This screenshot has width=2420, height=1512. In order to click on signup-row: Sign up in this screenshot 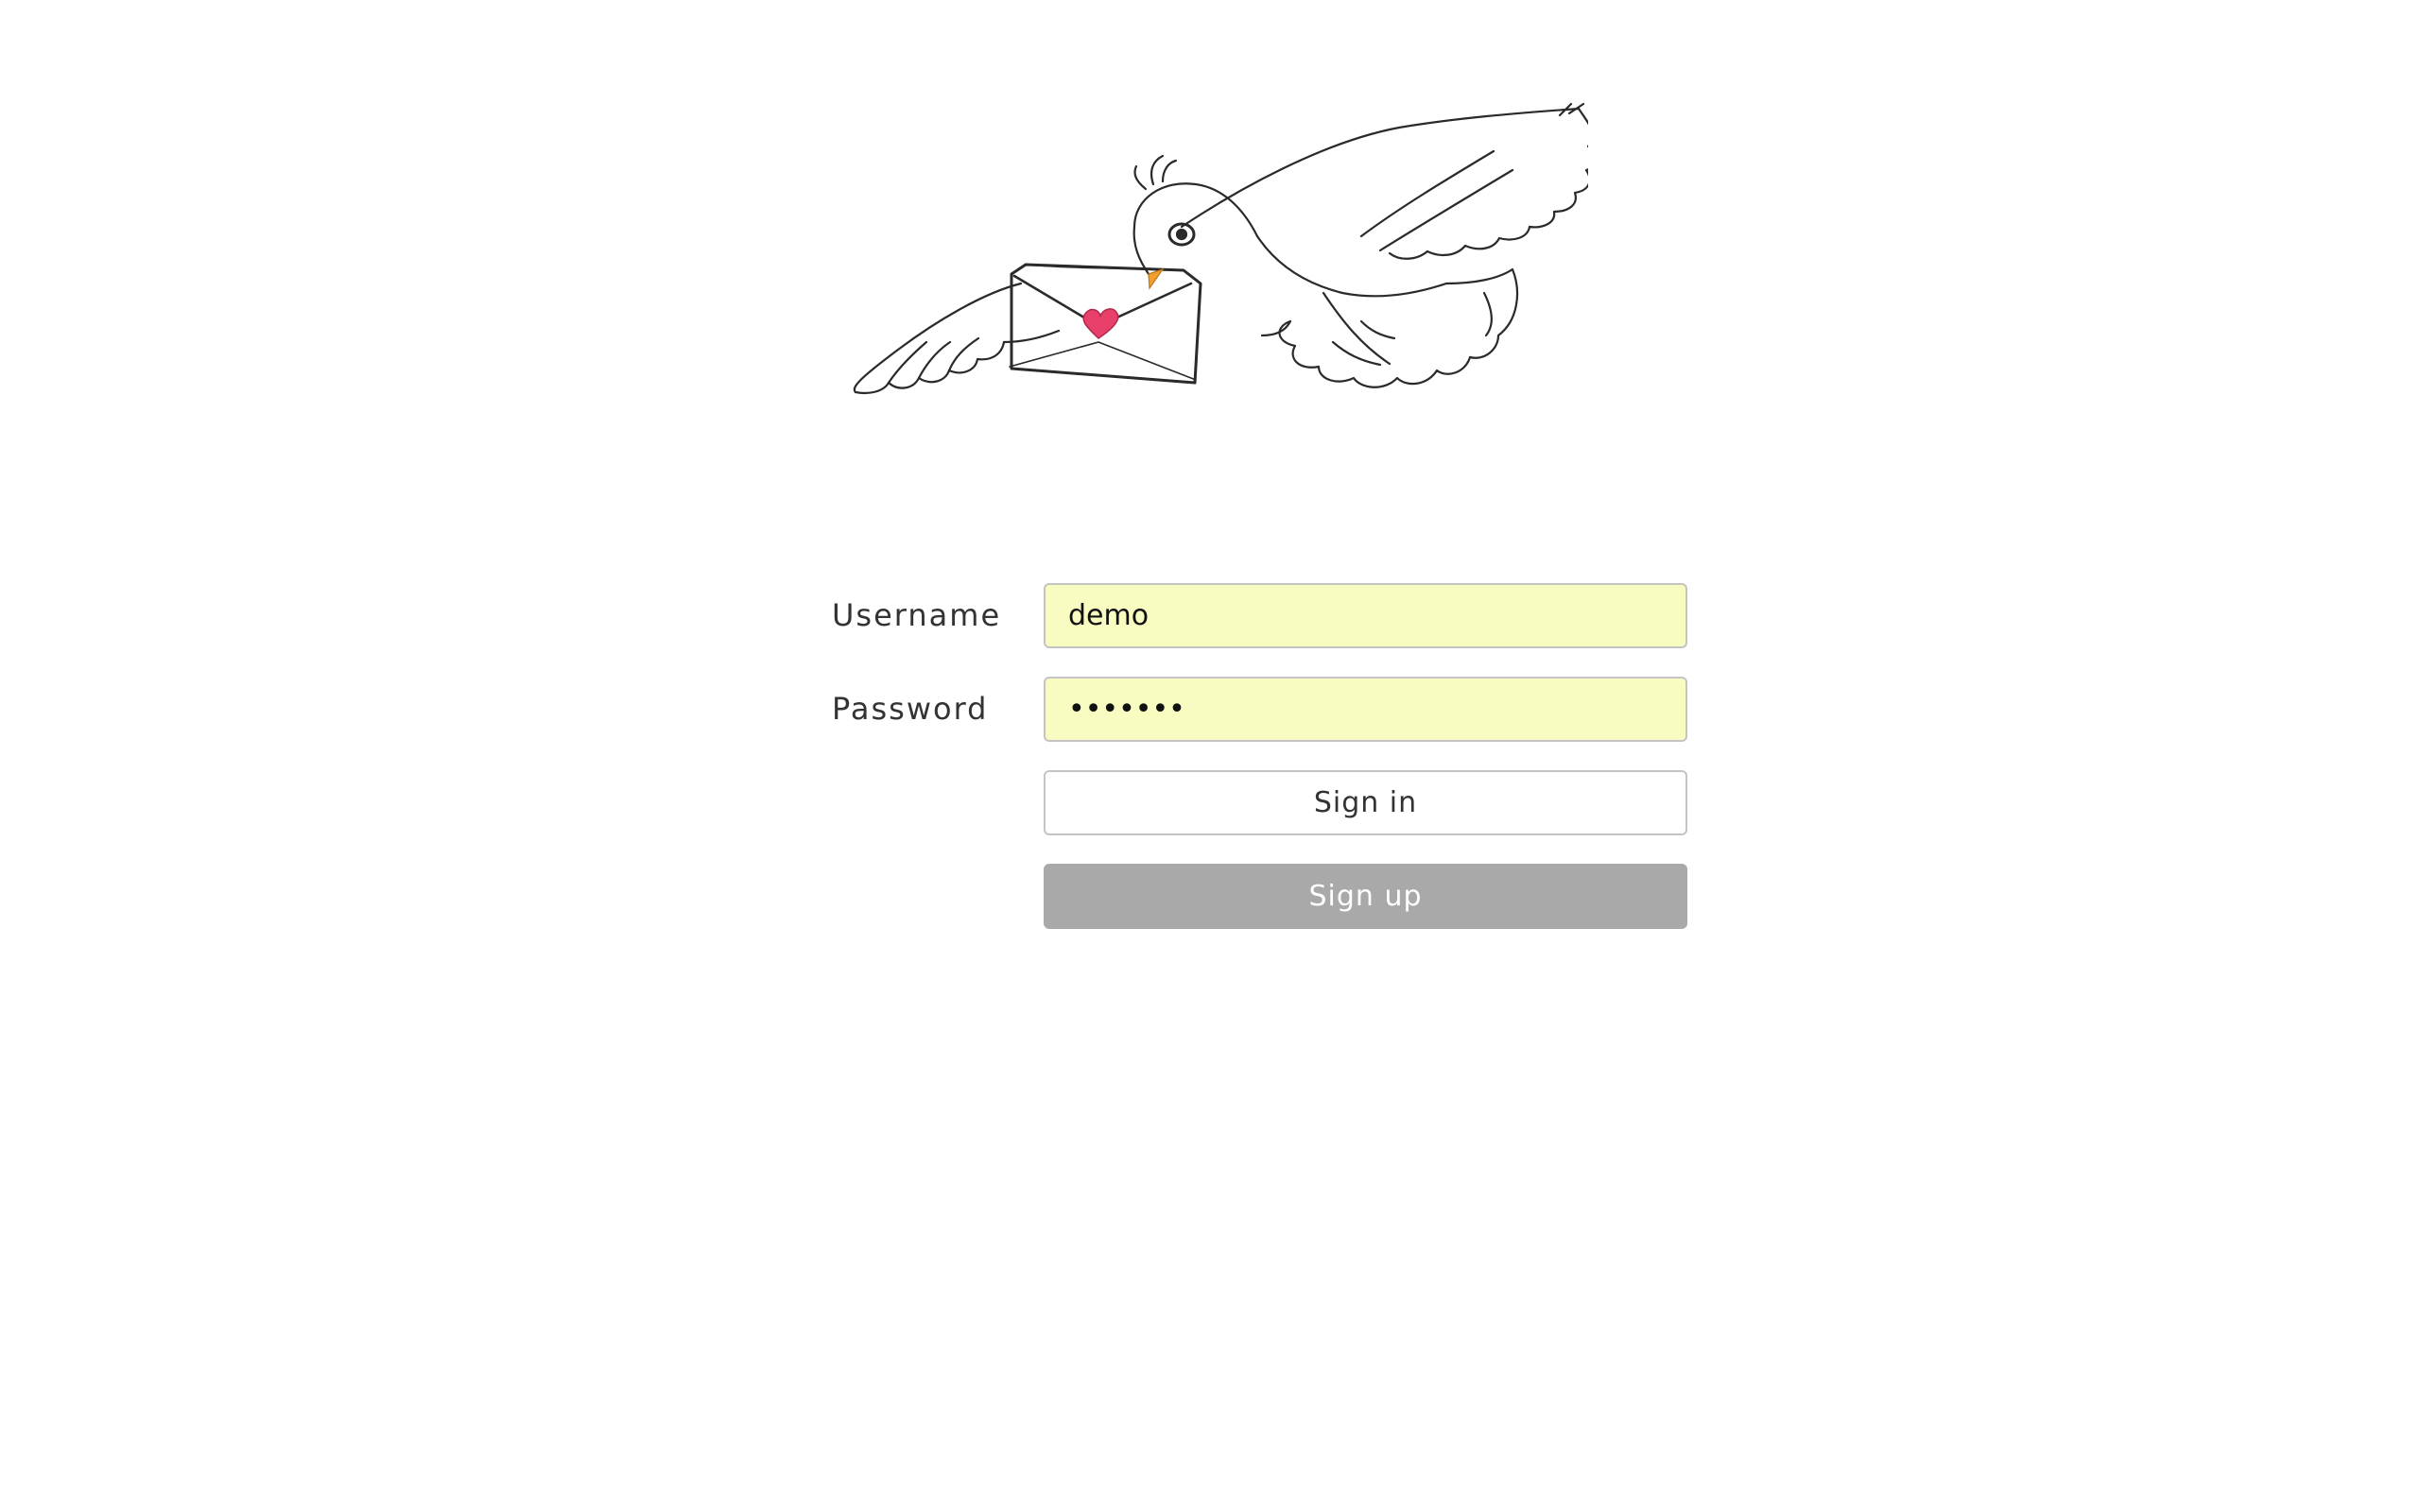, I will do `click(1260, 896)`.